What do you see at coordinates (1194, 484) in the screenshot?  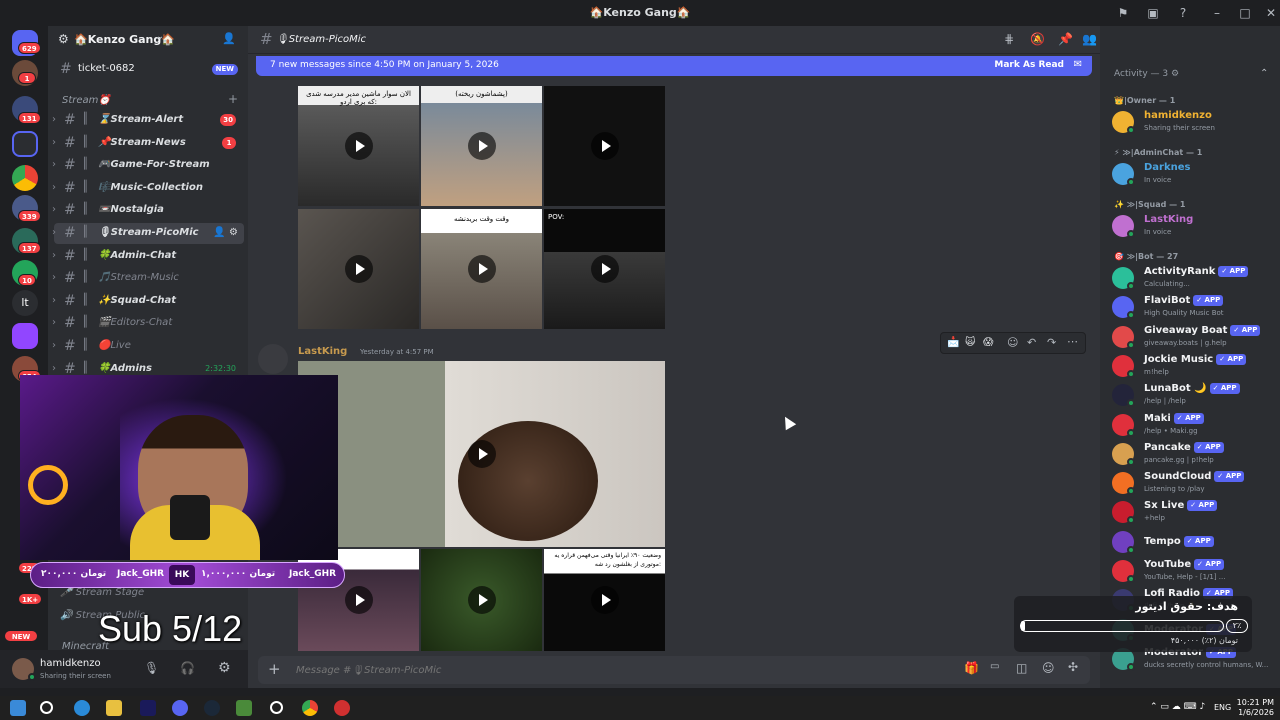 I see `member-item: SoundCloud ✓ APP Listening to /play` at bounding box center [1194, 484].